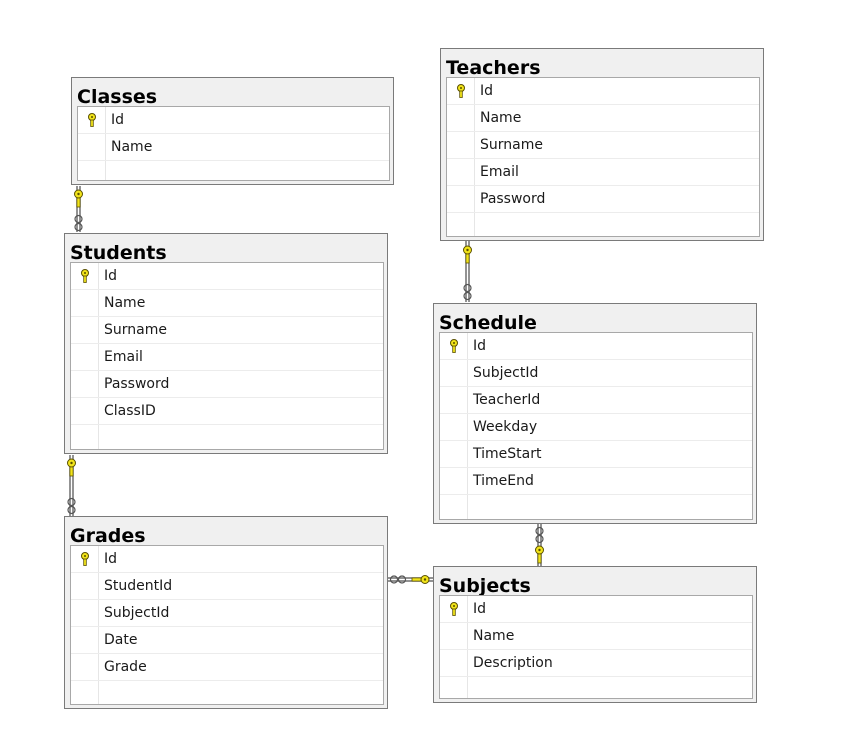 The height and width of the screenshot is (741, 842). Describe the element at coordinates (227, 640) in the screenshot. I see `column-row-date: Date` at that location.